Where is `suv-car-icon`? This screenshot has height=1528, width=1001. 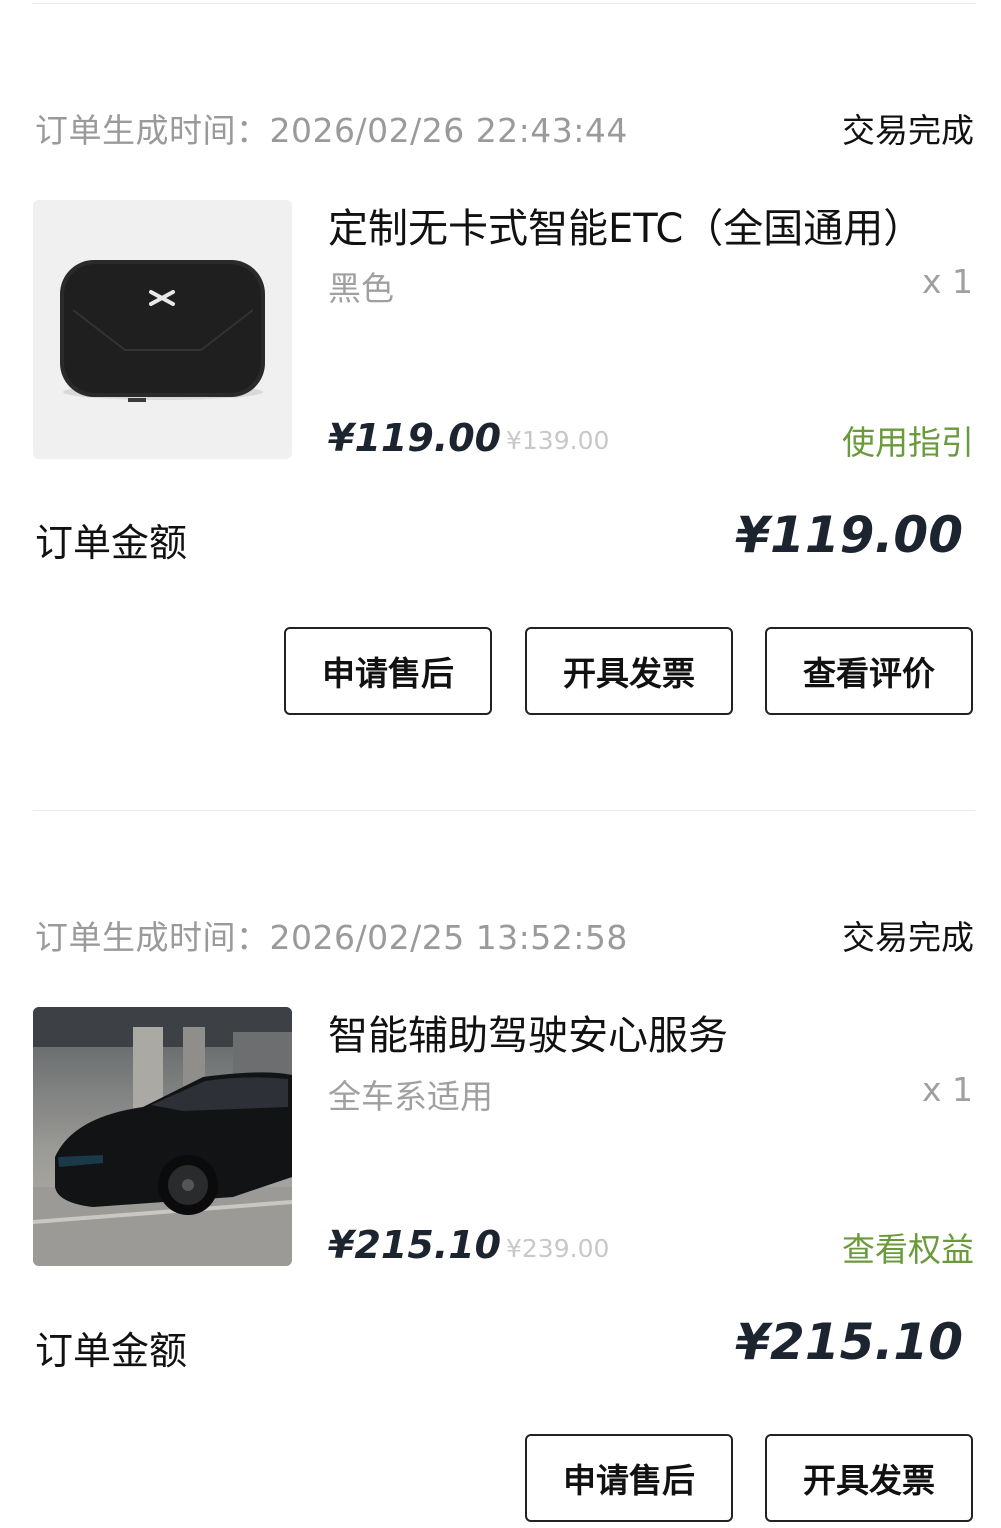
suv-car-icon is located at coordinates (162, 1136).